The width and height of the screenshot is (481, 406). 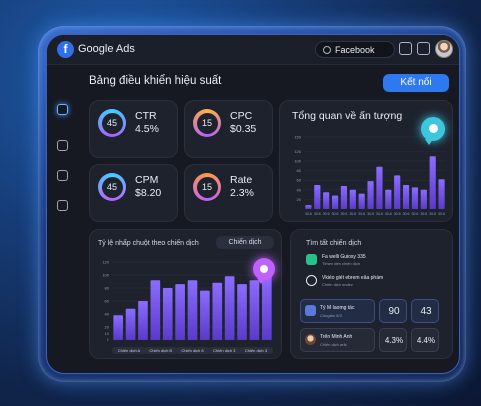 What do you see at coordinates (107, 333) in the screenshot?
I see `y-tick-label: 10` at bounding box center [107, 333].